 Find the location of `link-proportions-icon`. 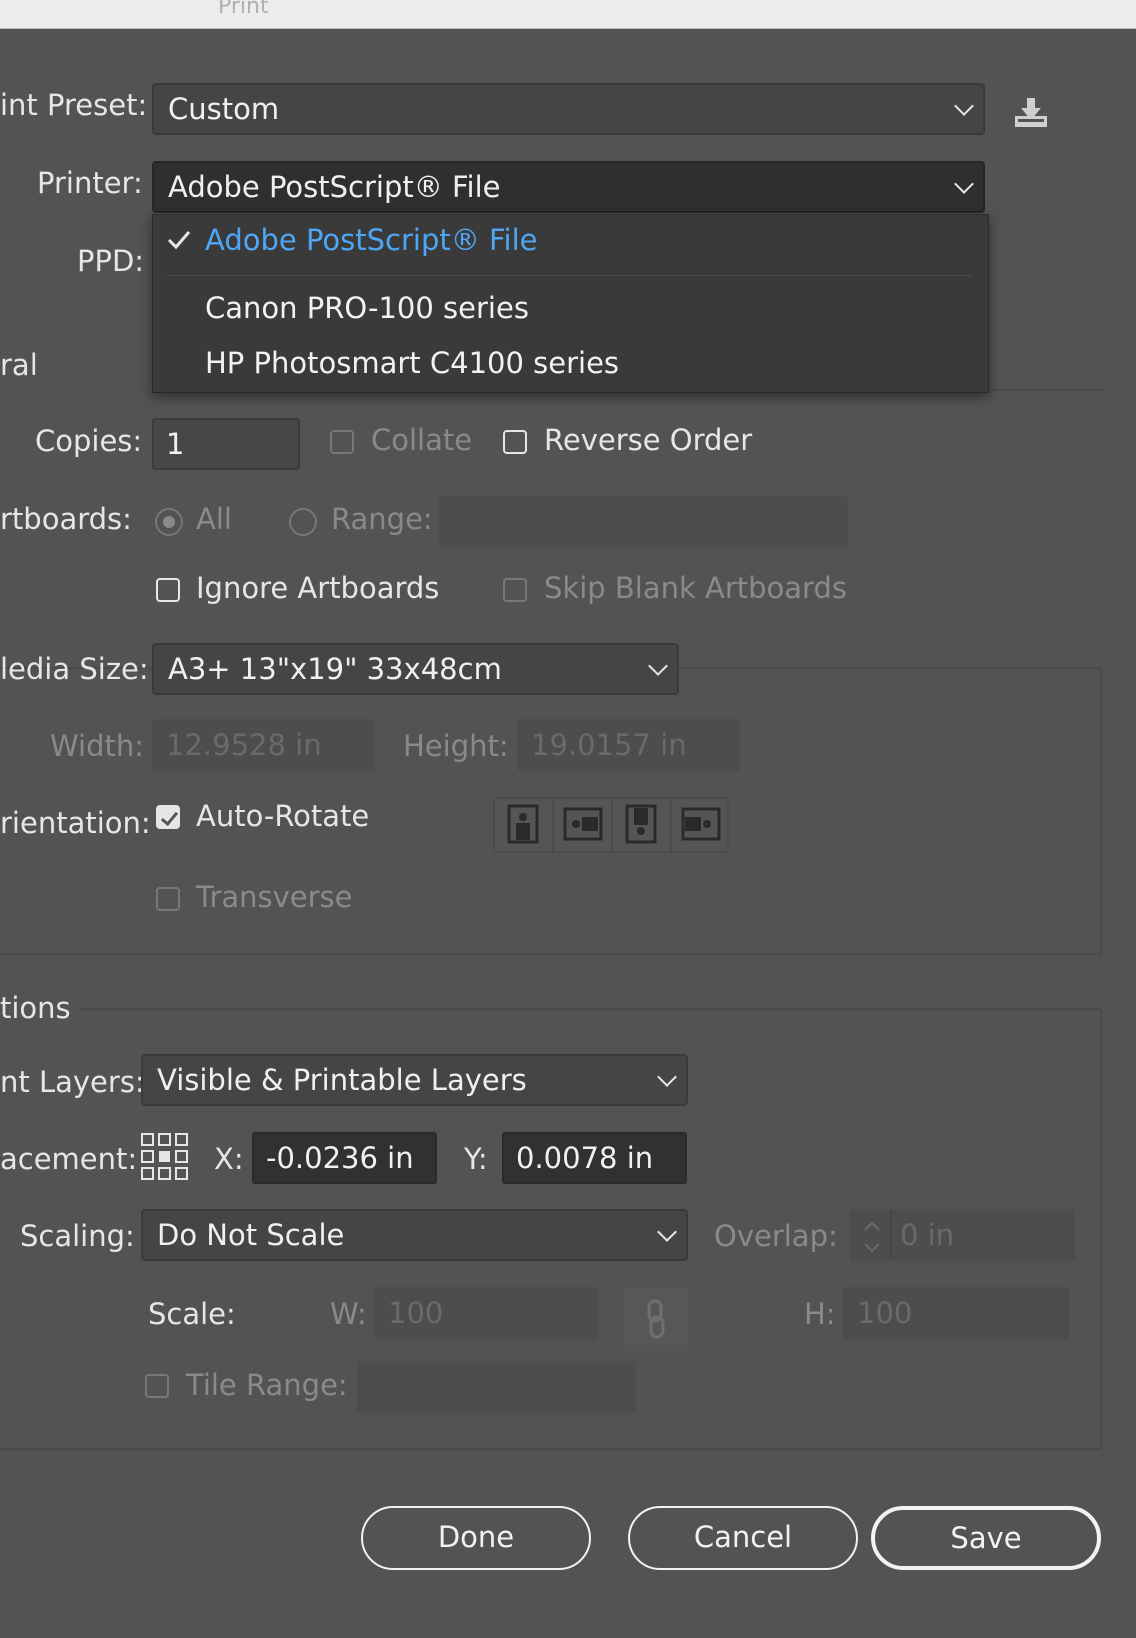

link-proportions-icon is located at coordinates (656, 1319).